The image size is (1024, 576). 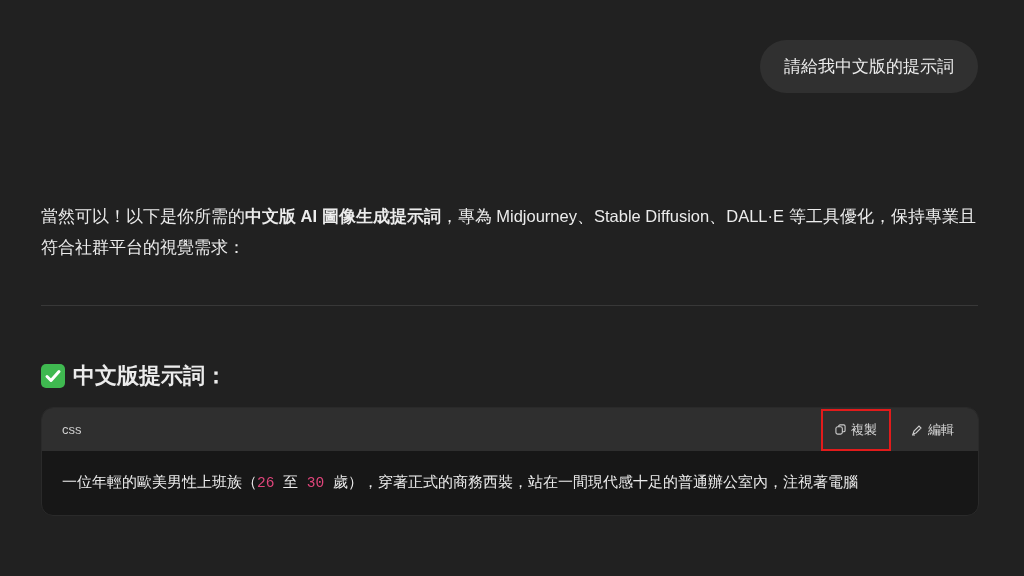 I want to click on copy-button: 複製, so click(x=856, y=429).